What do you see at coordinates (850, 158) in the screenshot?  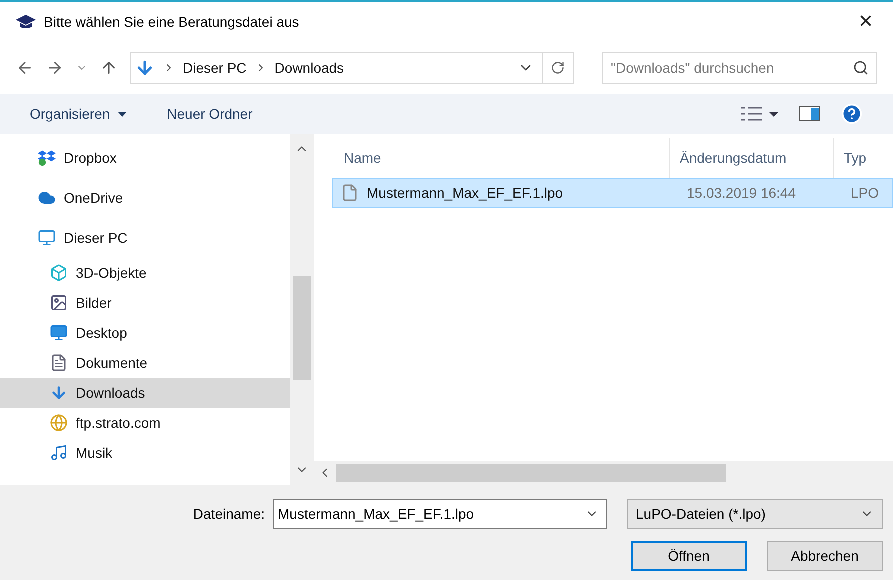 I see `column-header: Typ` at bounding box center [850, 158].